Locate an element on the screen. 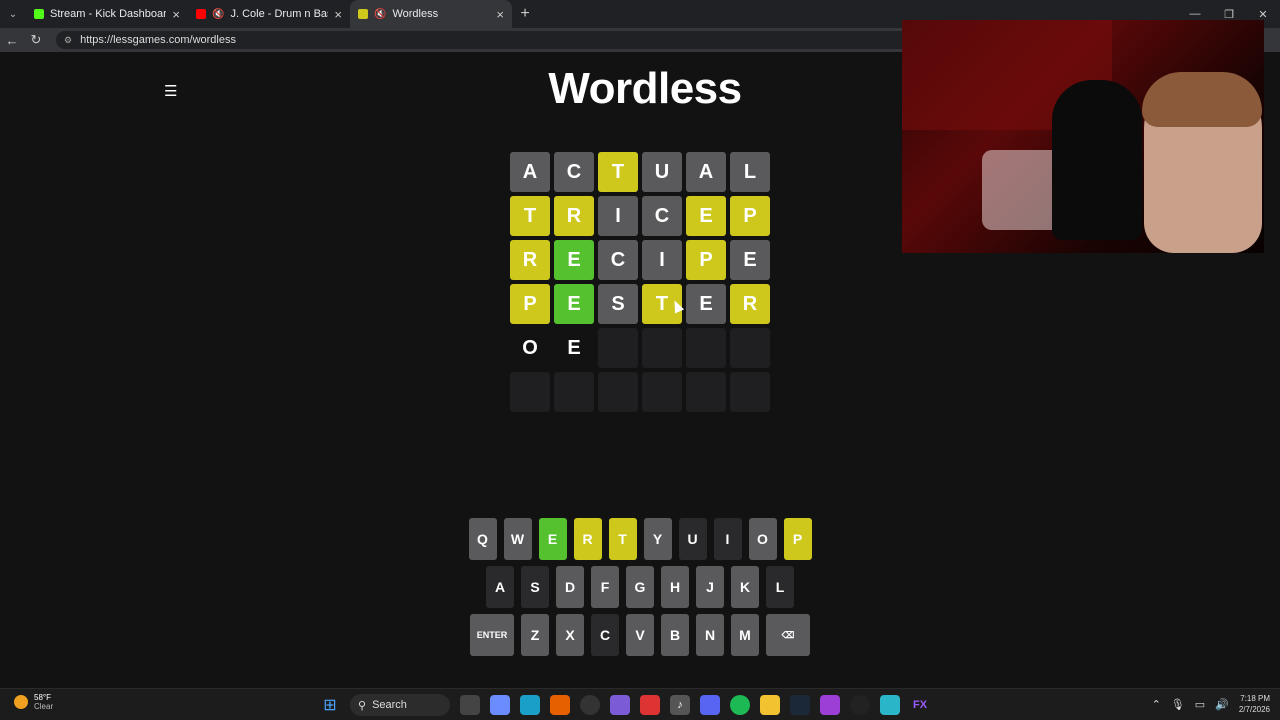 The width and height of the screenshot is (1280, 720). url-field: ⚙ https://lessgames.com/wordless is located at coordinates (486, 40).